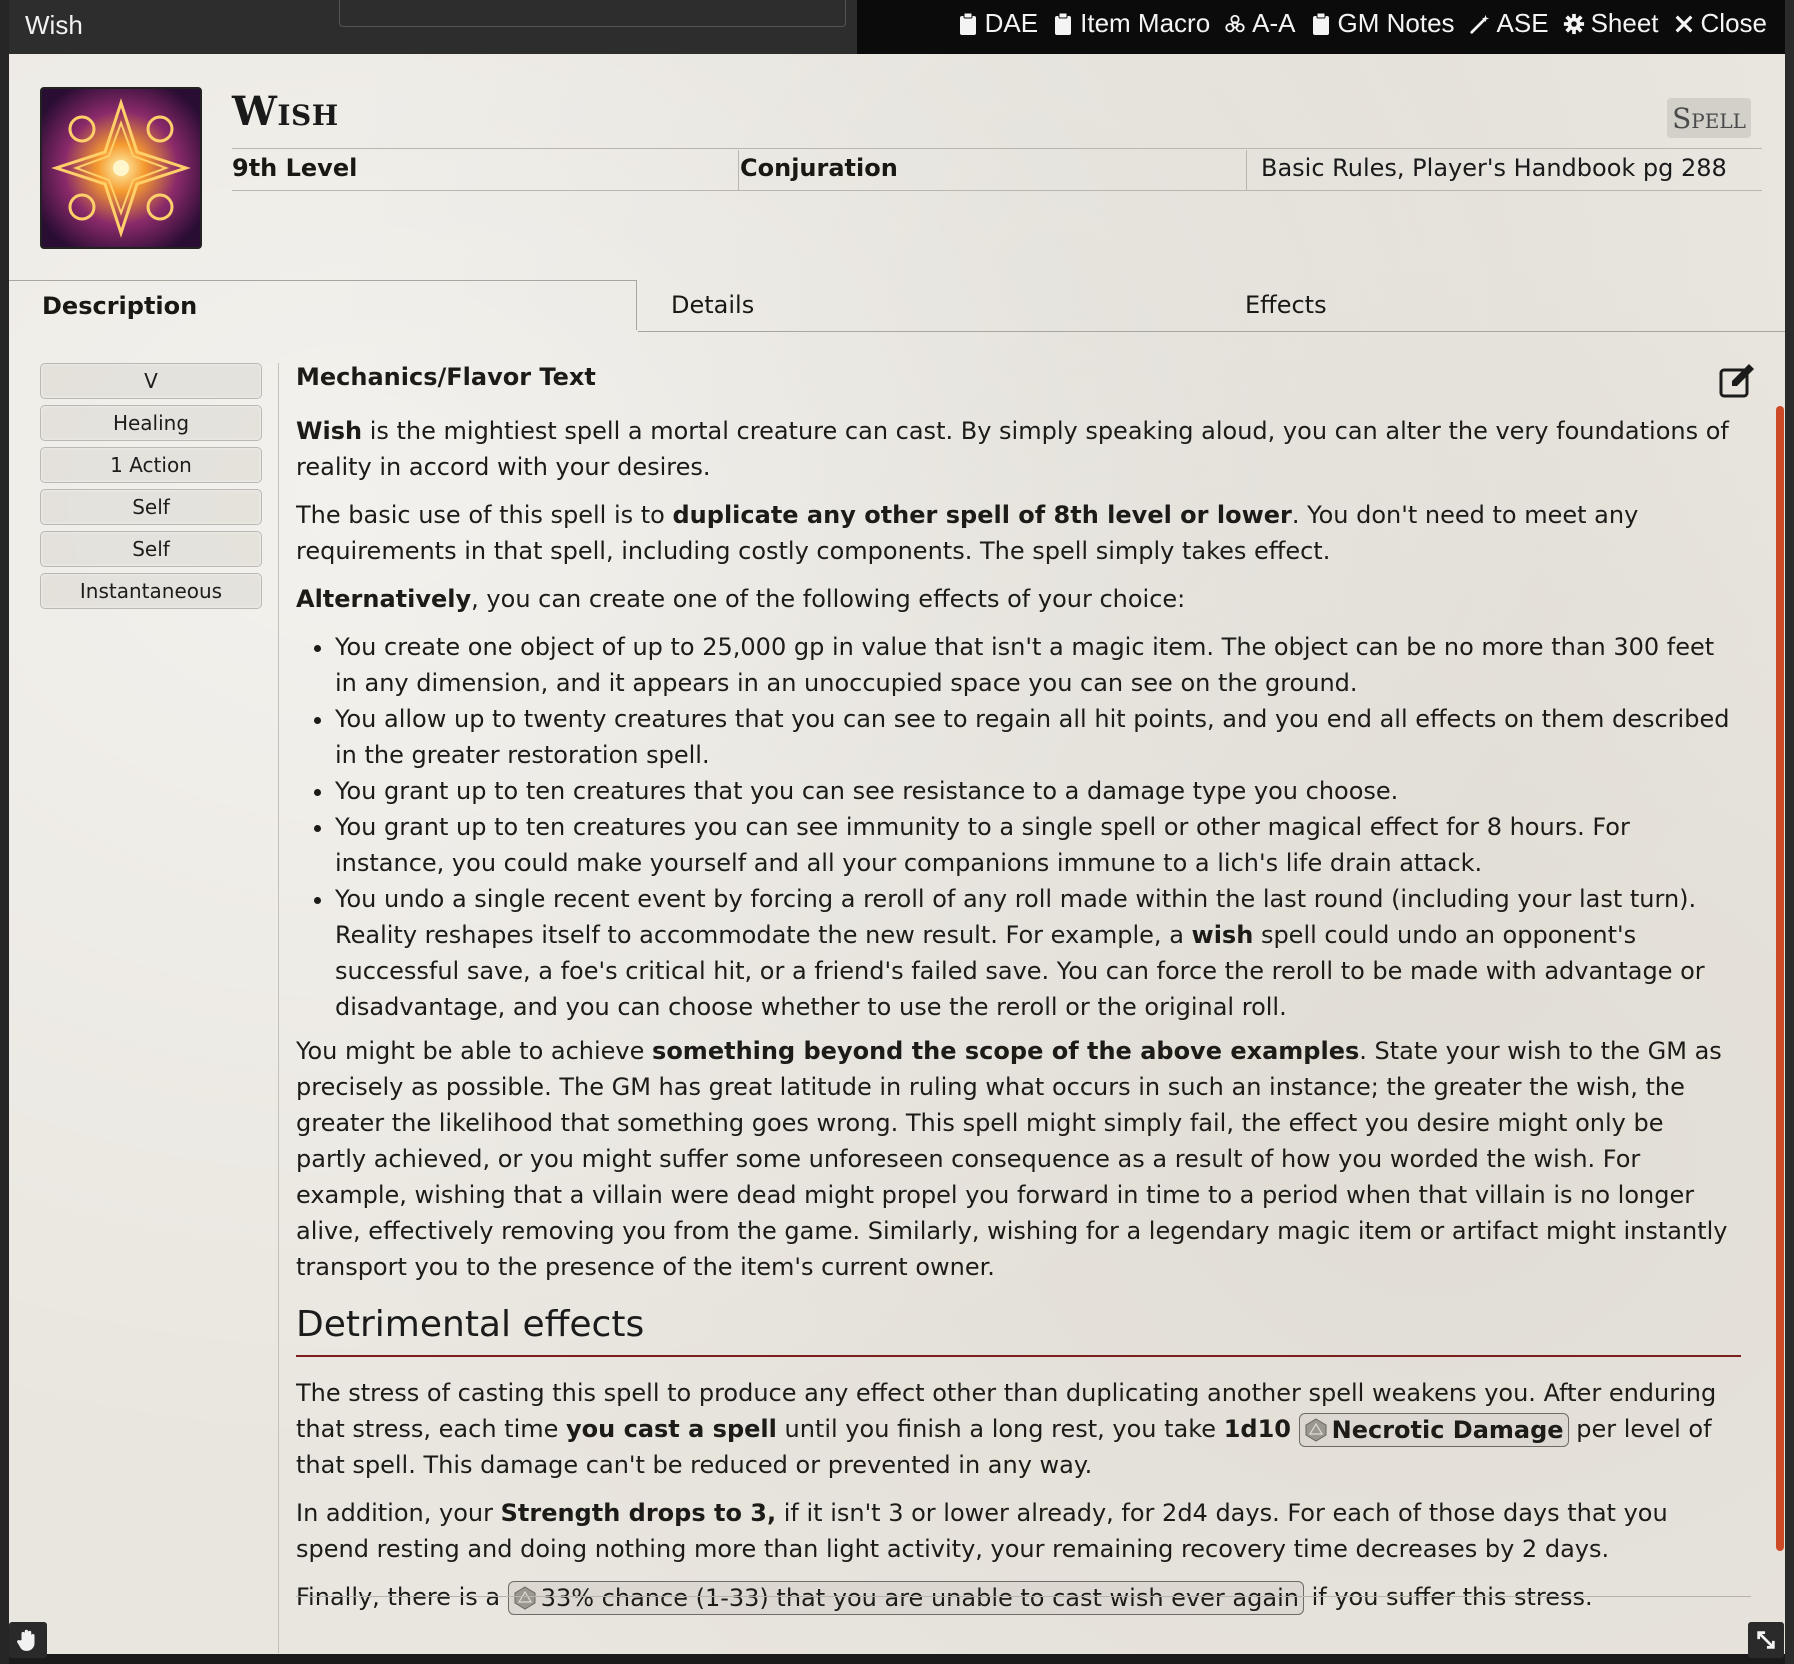  I want to click on gm-notes-button-label: GM Notes, so click(1396, 23).